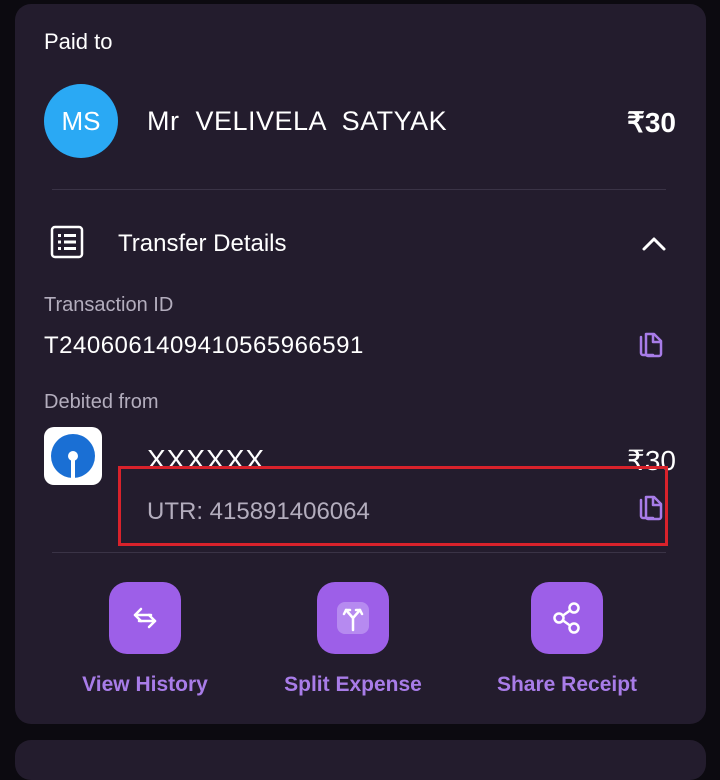 The height and width of the screenshot is (780, 720). What do you see at coordinates (67, 242) in the screenshot?
I see `document-list-icon` at bounding box center [67, 242].